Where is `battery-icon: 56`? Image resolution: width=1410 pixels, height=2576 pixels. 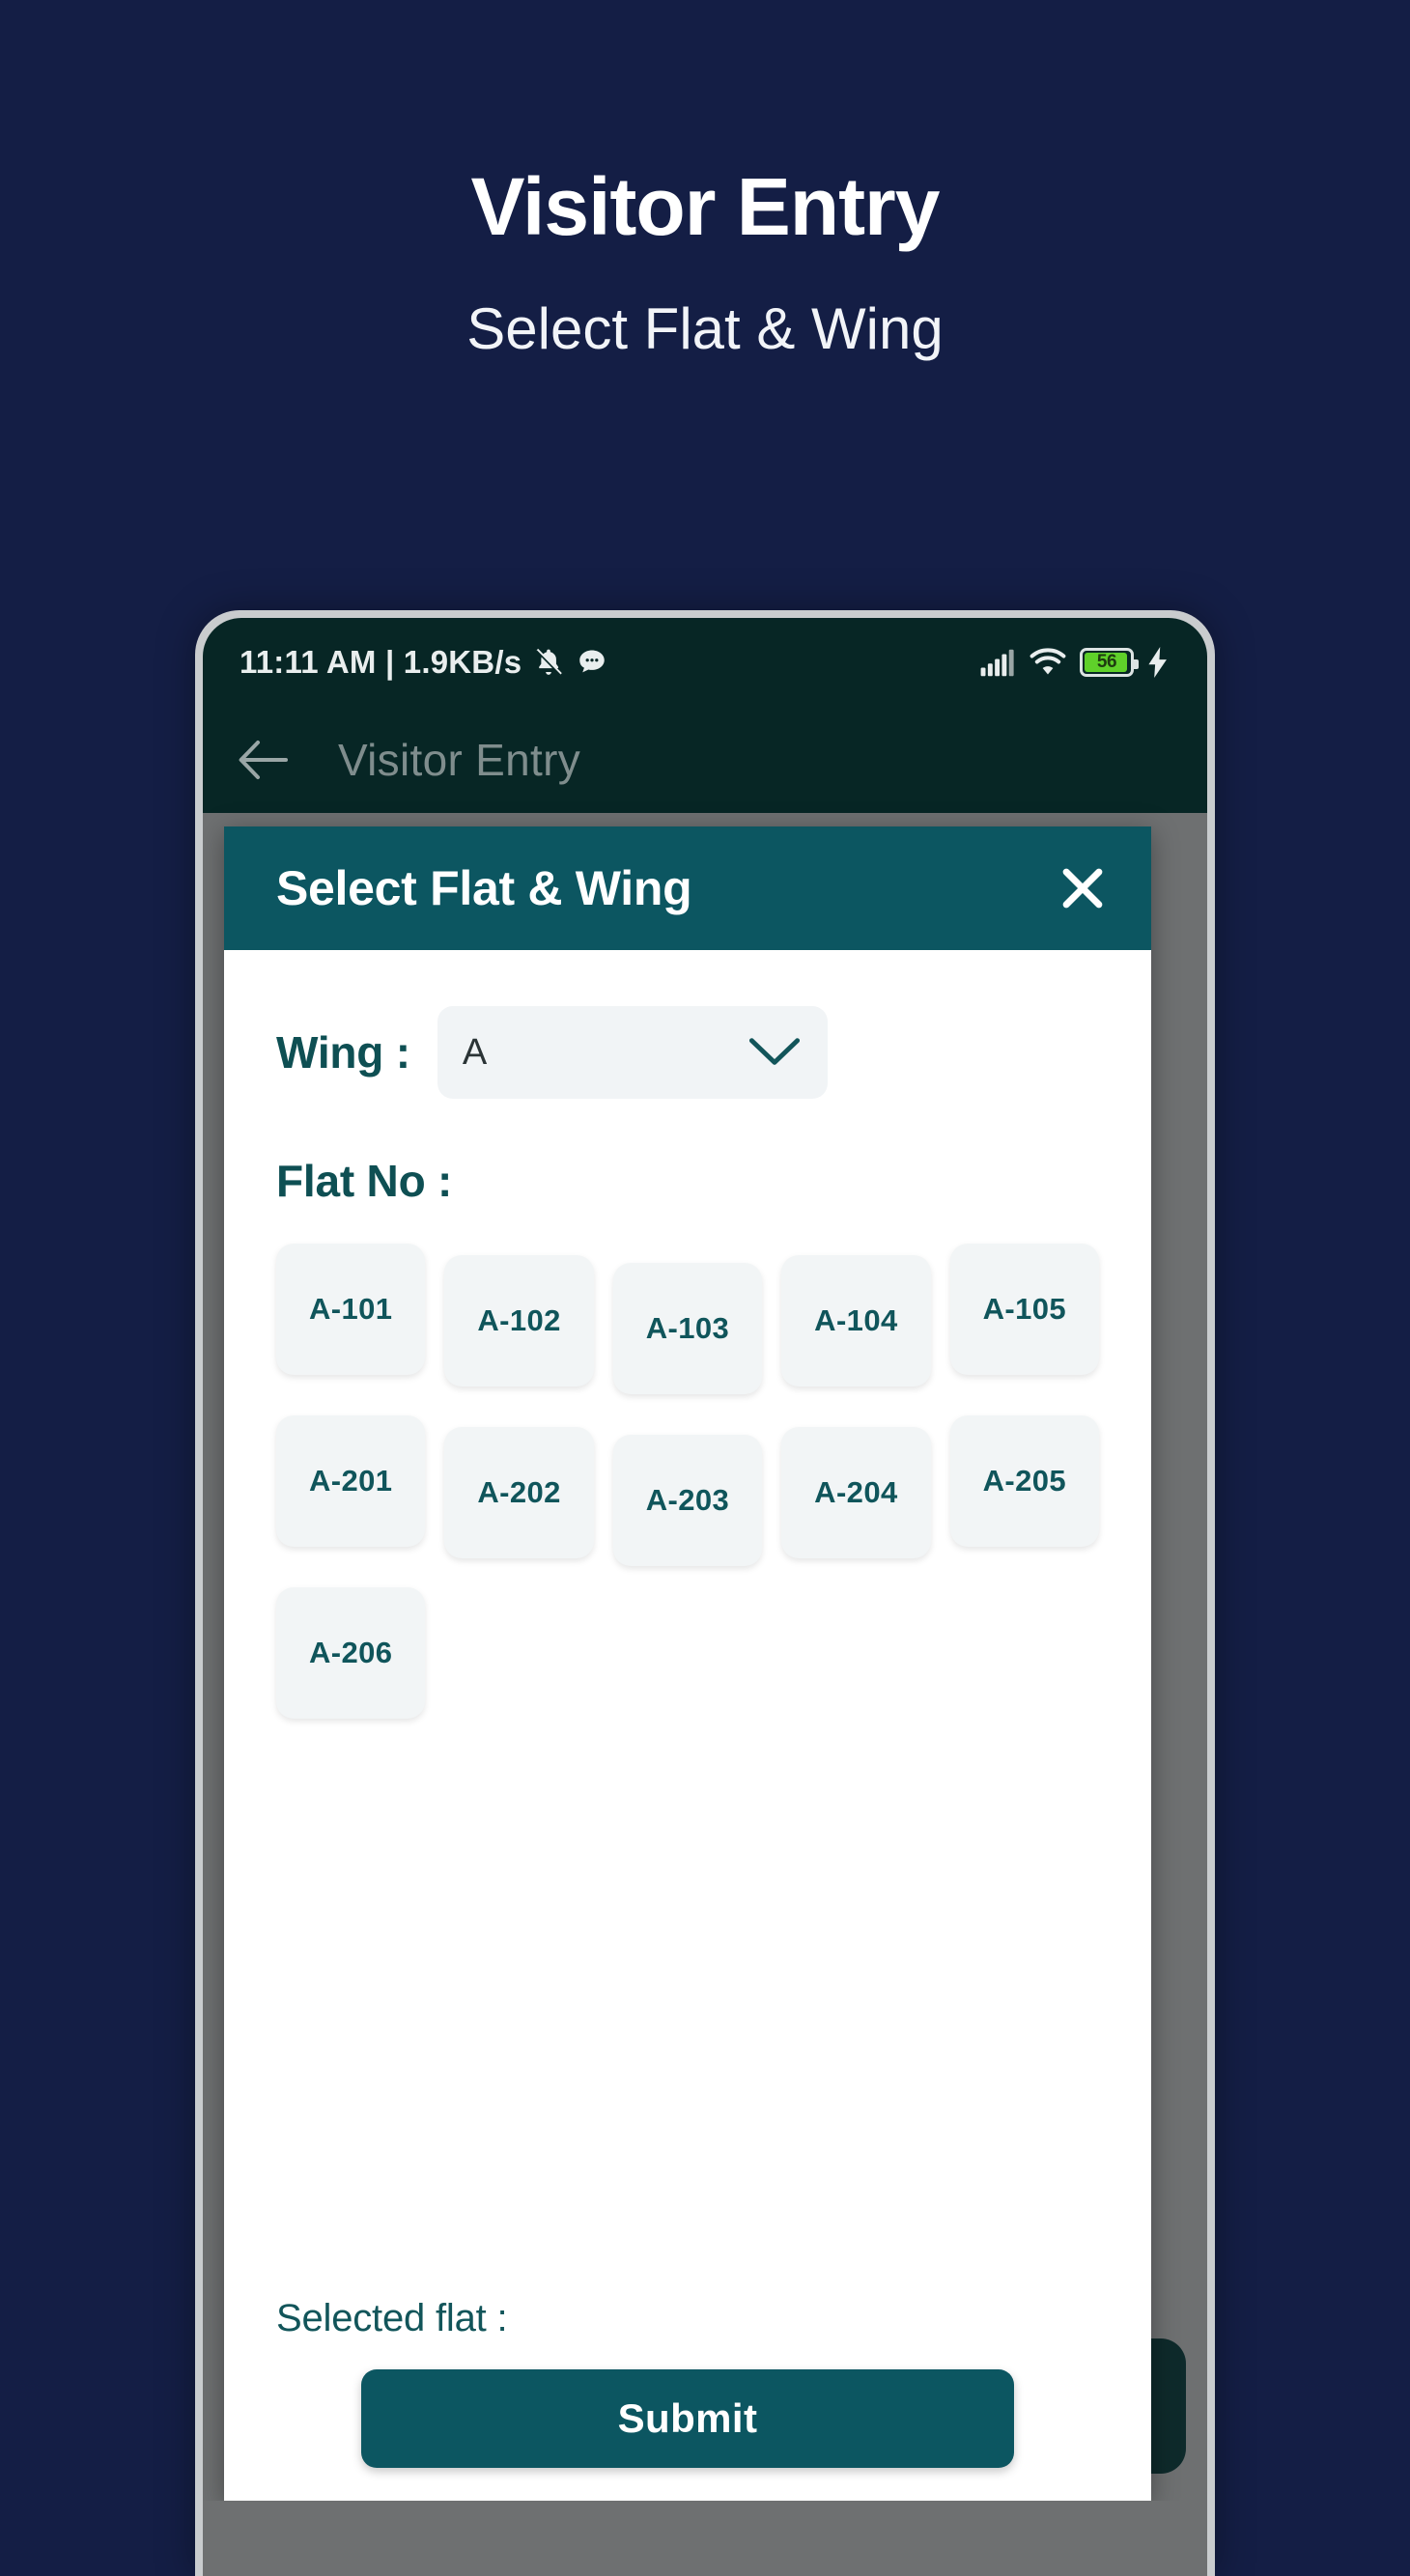 battery-icon: 56 is located at coordinates (1109, 663).